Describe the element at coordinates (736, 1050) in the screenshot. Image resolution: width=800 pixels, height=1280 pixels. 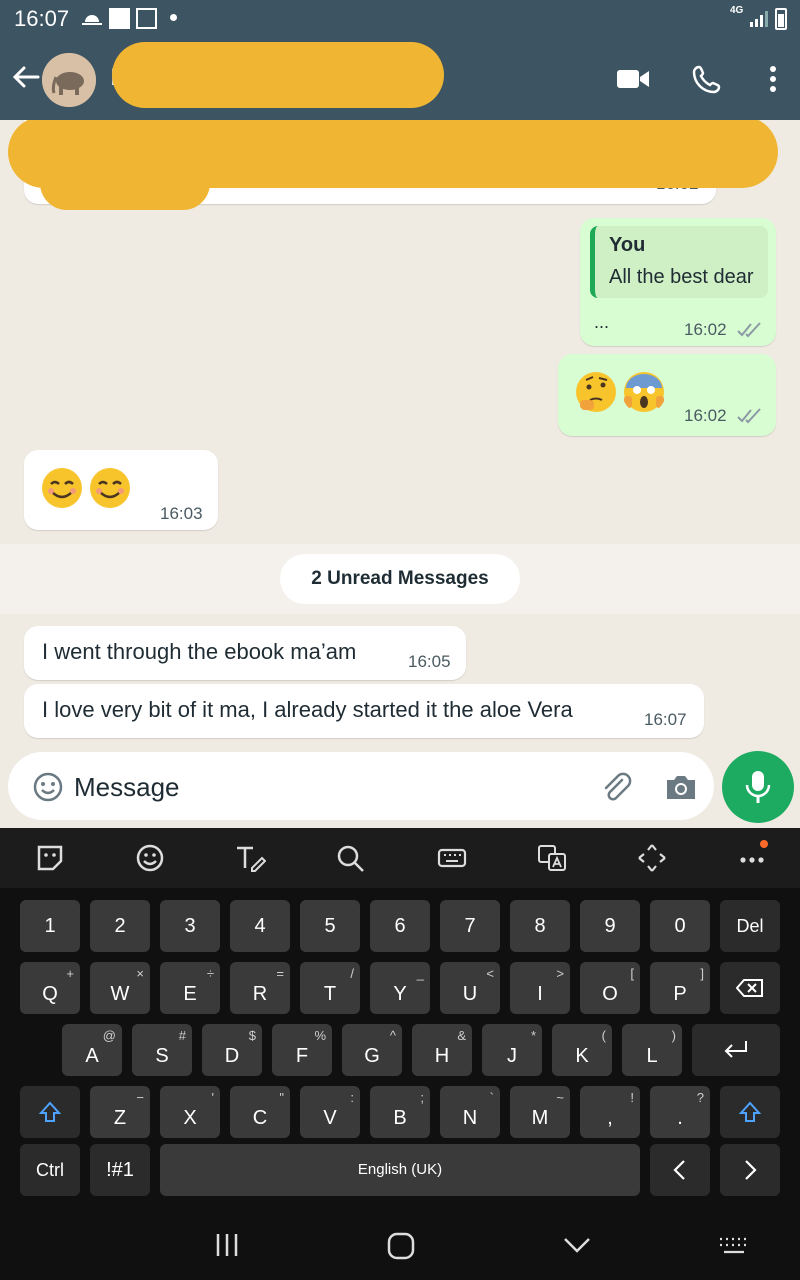
I see `enter-key` at that location.